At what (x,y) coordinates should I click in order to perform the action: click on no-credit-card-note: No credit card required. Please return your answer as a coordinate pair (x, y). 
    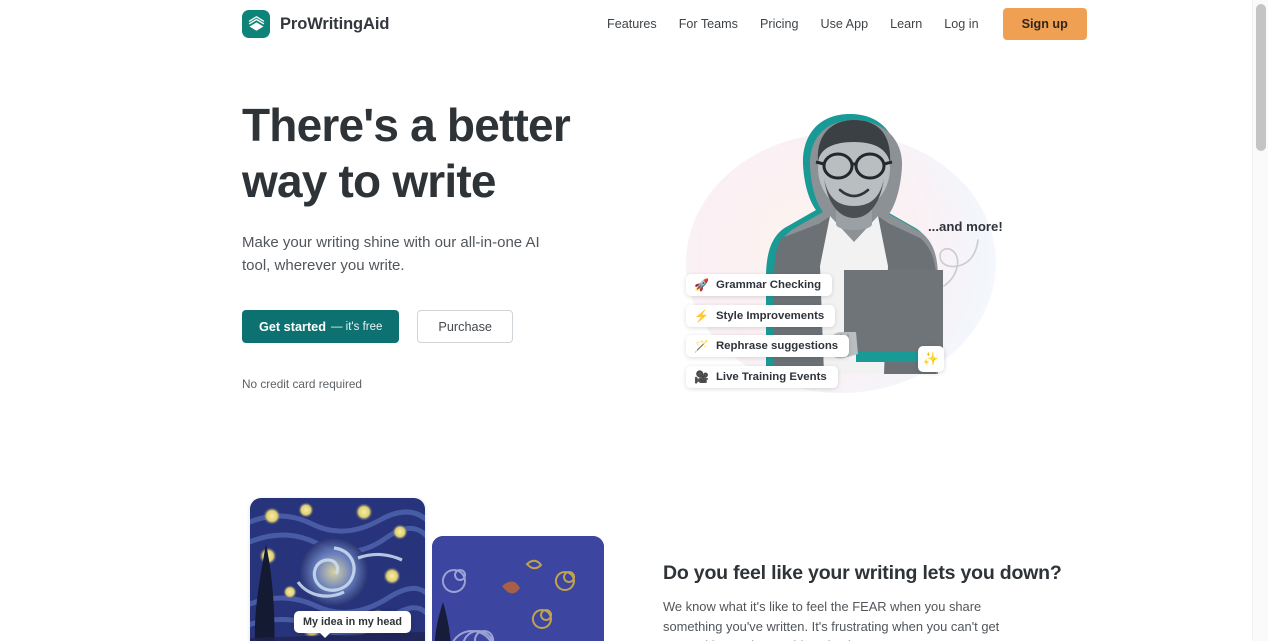
    Looking at the image, I should click on (302, 384).